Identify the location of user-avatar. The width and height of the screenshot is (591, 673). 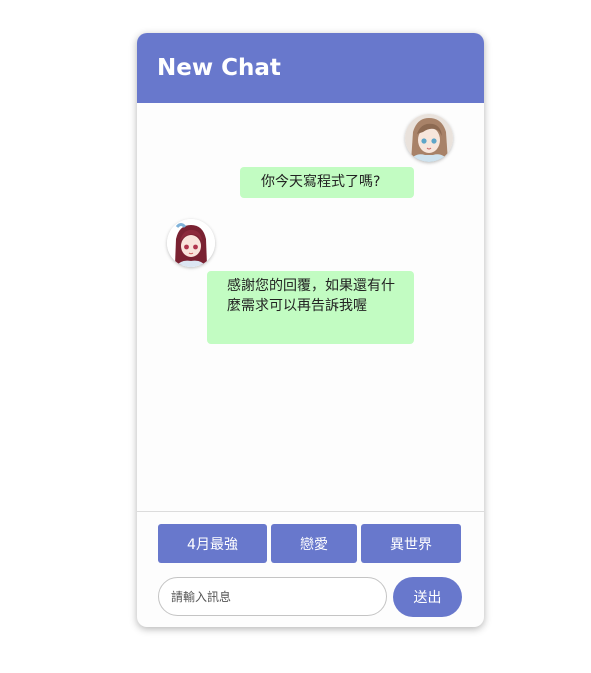
(429, 138).